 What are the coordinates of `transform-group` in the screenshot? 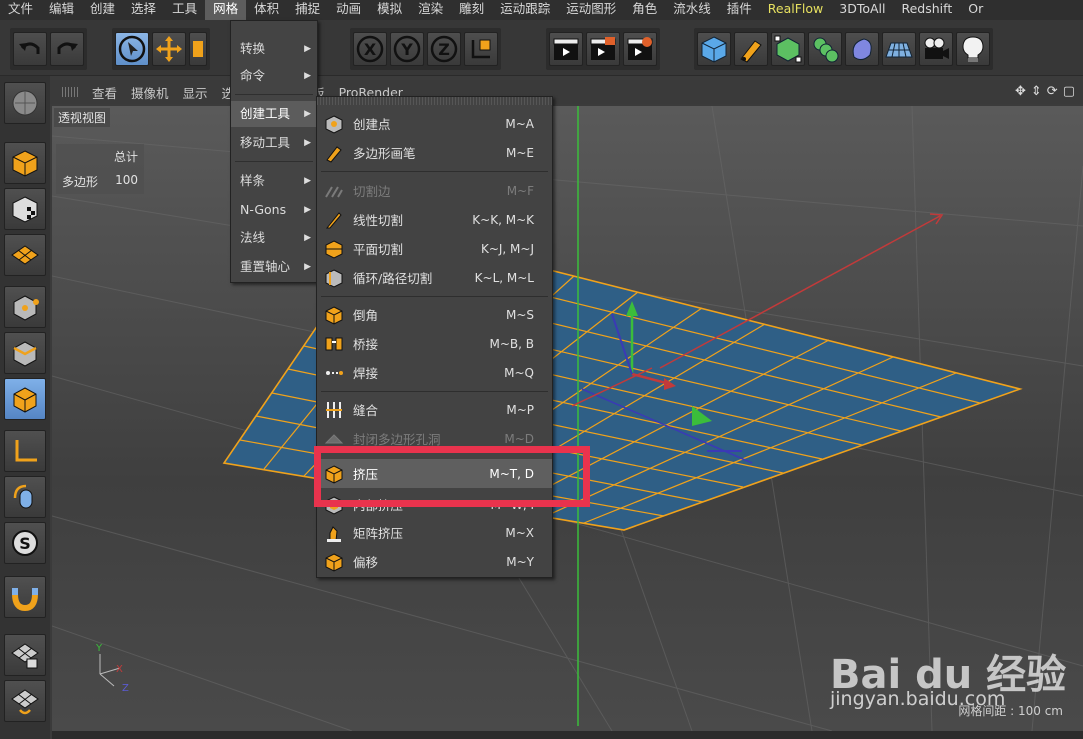 It's located at (161, 49).